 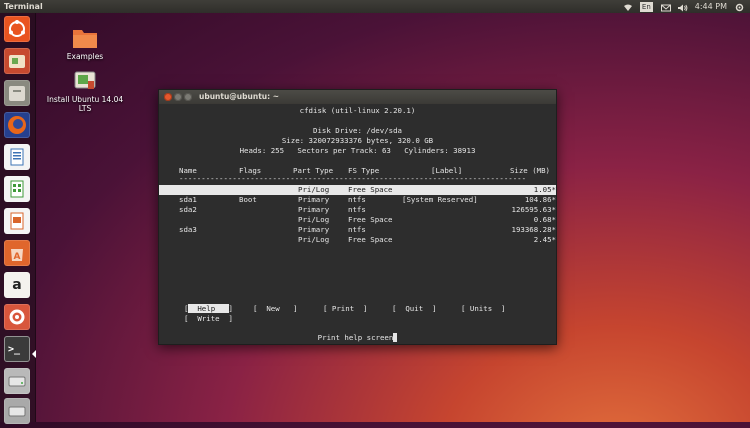 What do you see at coordinates (85, 39) in the screenshot?
I see `folder-icon` at bounding box center [85, 39].